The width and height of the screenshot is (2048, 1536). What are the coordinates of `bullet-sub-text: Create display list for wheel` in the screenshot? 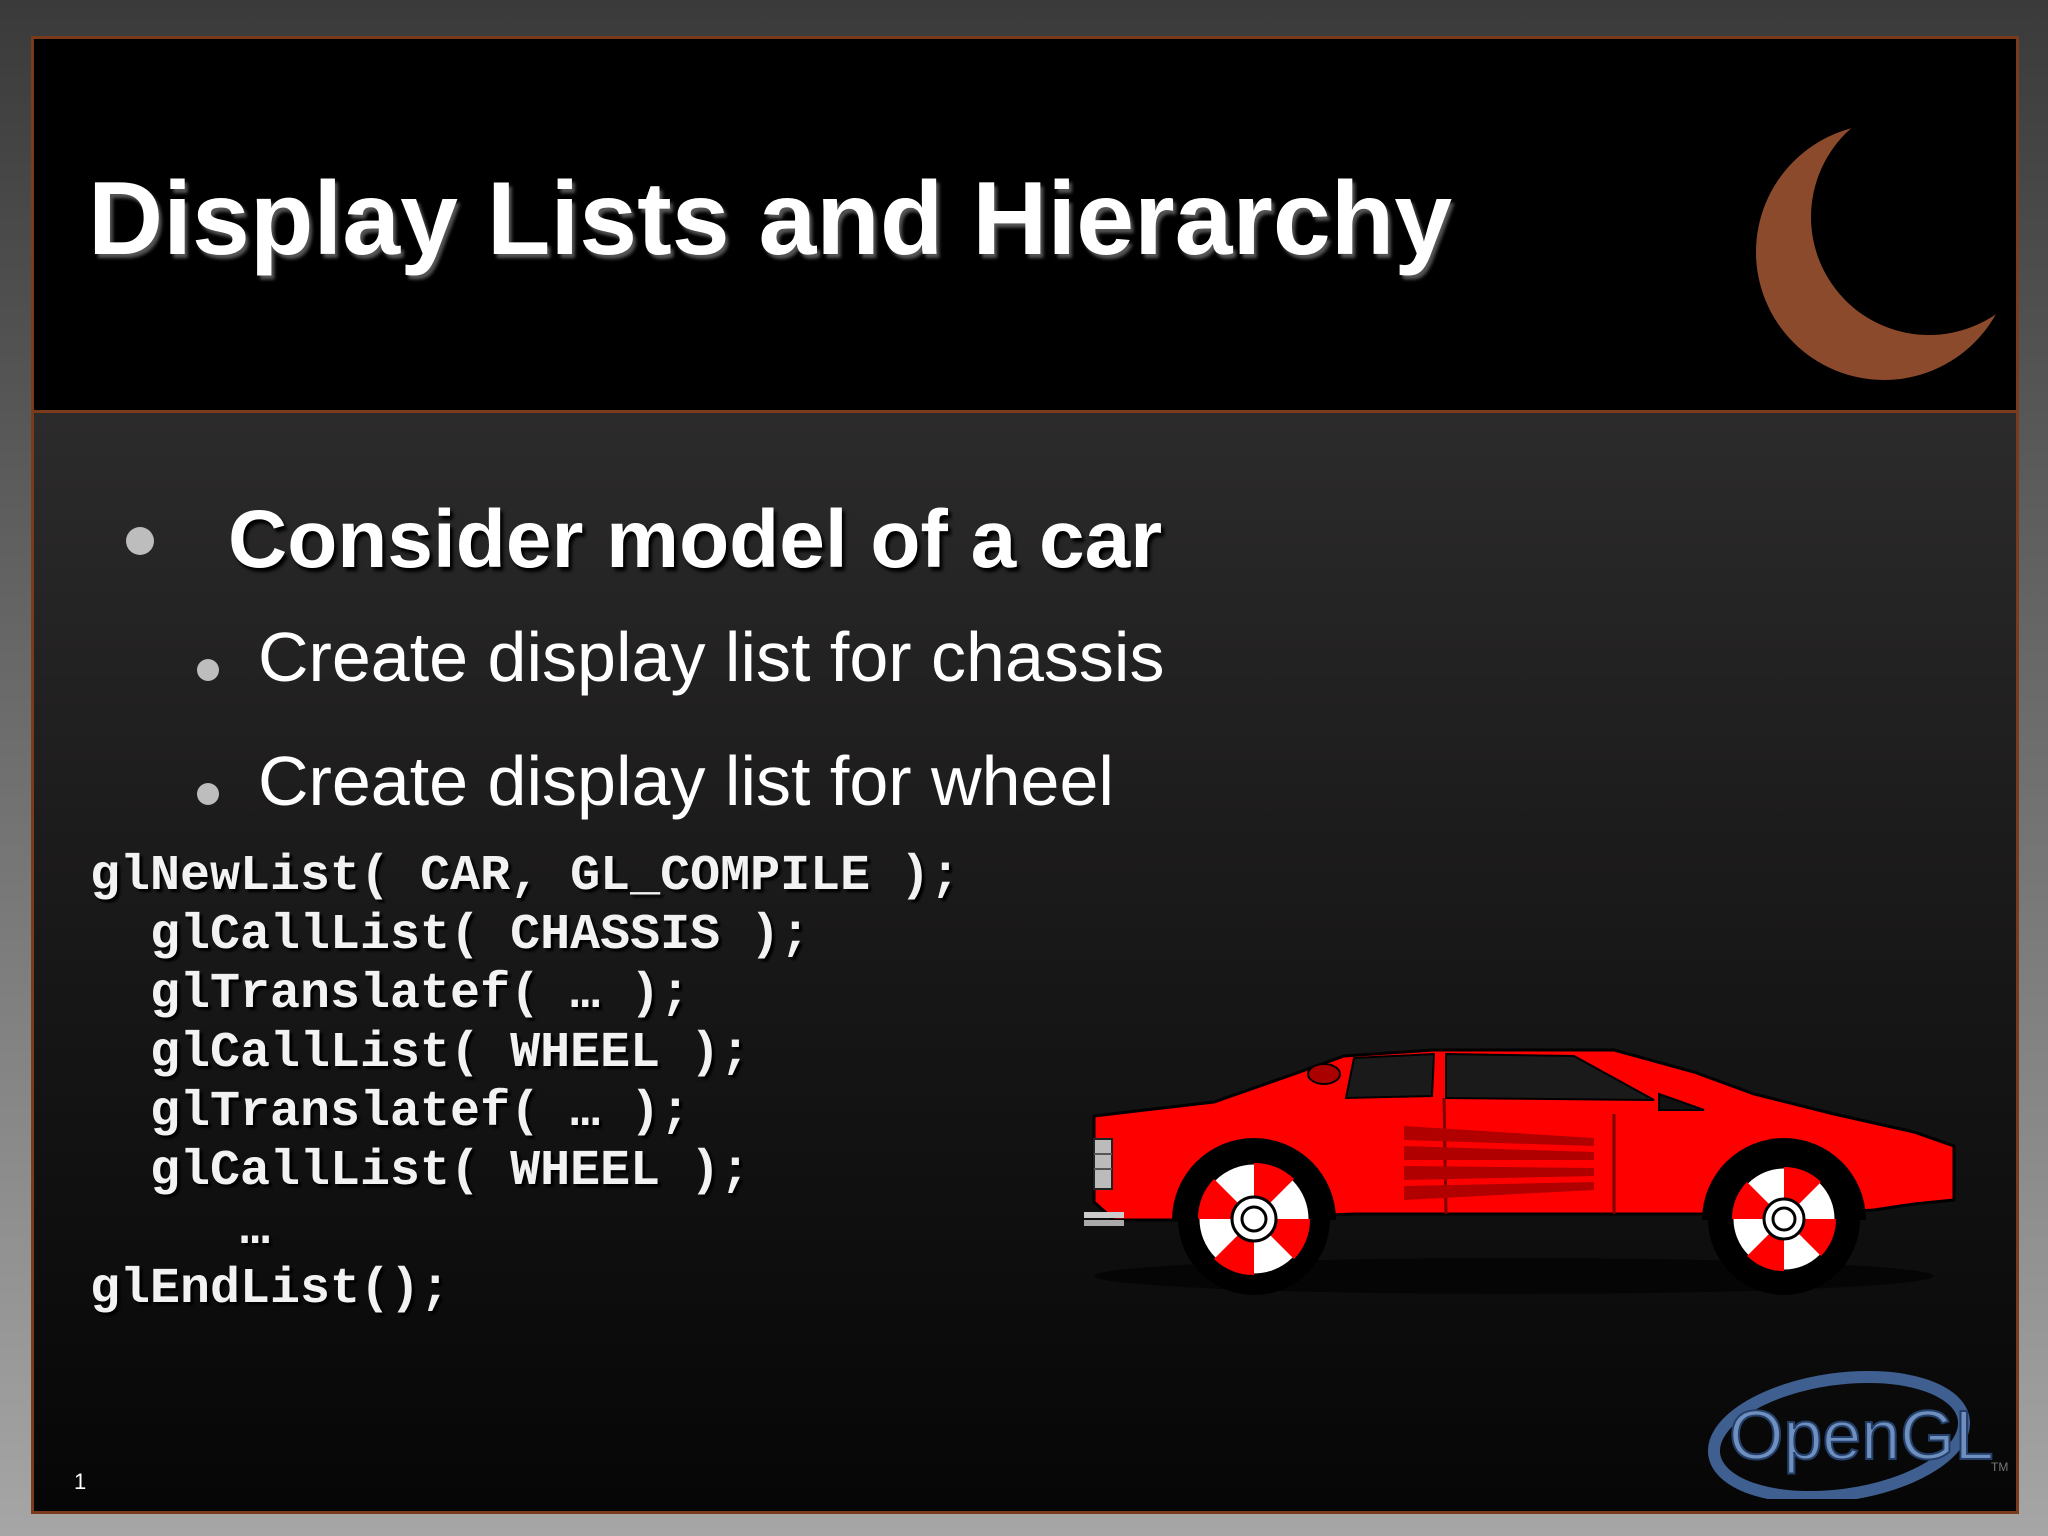 It's located at (686, 781).